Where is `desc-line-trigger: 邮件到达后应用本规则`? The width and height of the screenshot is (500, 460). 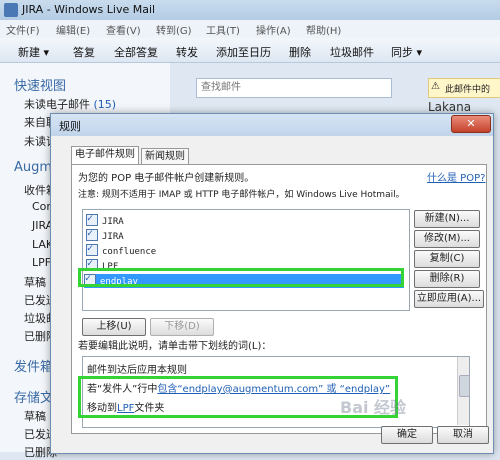
desc-line-trigger: 邮件到达后应用本规则 is located at coordinates (137, 370).